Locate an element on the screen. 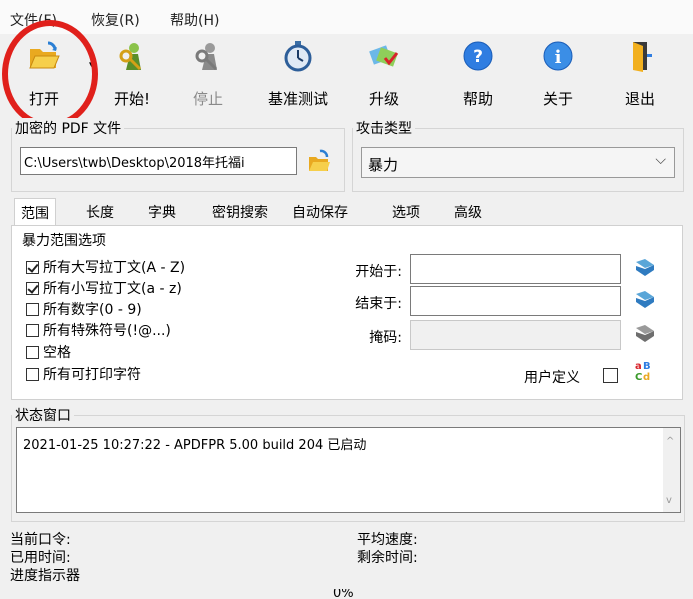 Image resolution: width=693 pixels, height=599 pixels. attack-type-group-title: 攻击类型 is located at coordinates (384, 128).